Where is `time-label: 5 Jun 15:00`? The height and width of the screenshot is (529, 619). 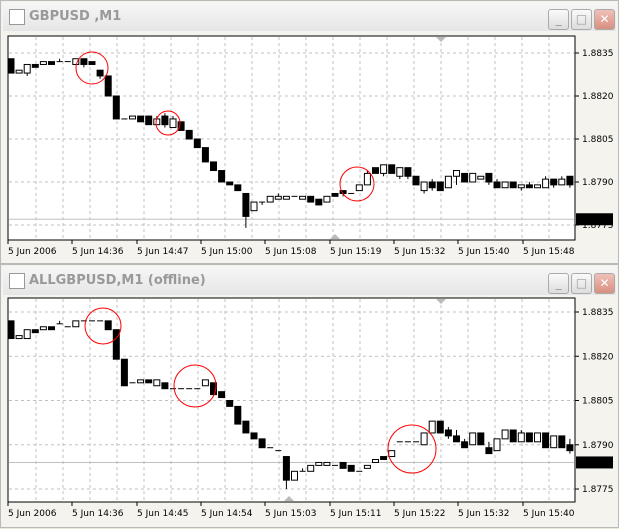 time-label: 5 Jun 15:00 is located at coordinates (227, 252).